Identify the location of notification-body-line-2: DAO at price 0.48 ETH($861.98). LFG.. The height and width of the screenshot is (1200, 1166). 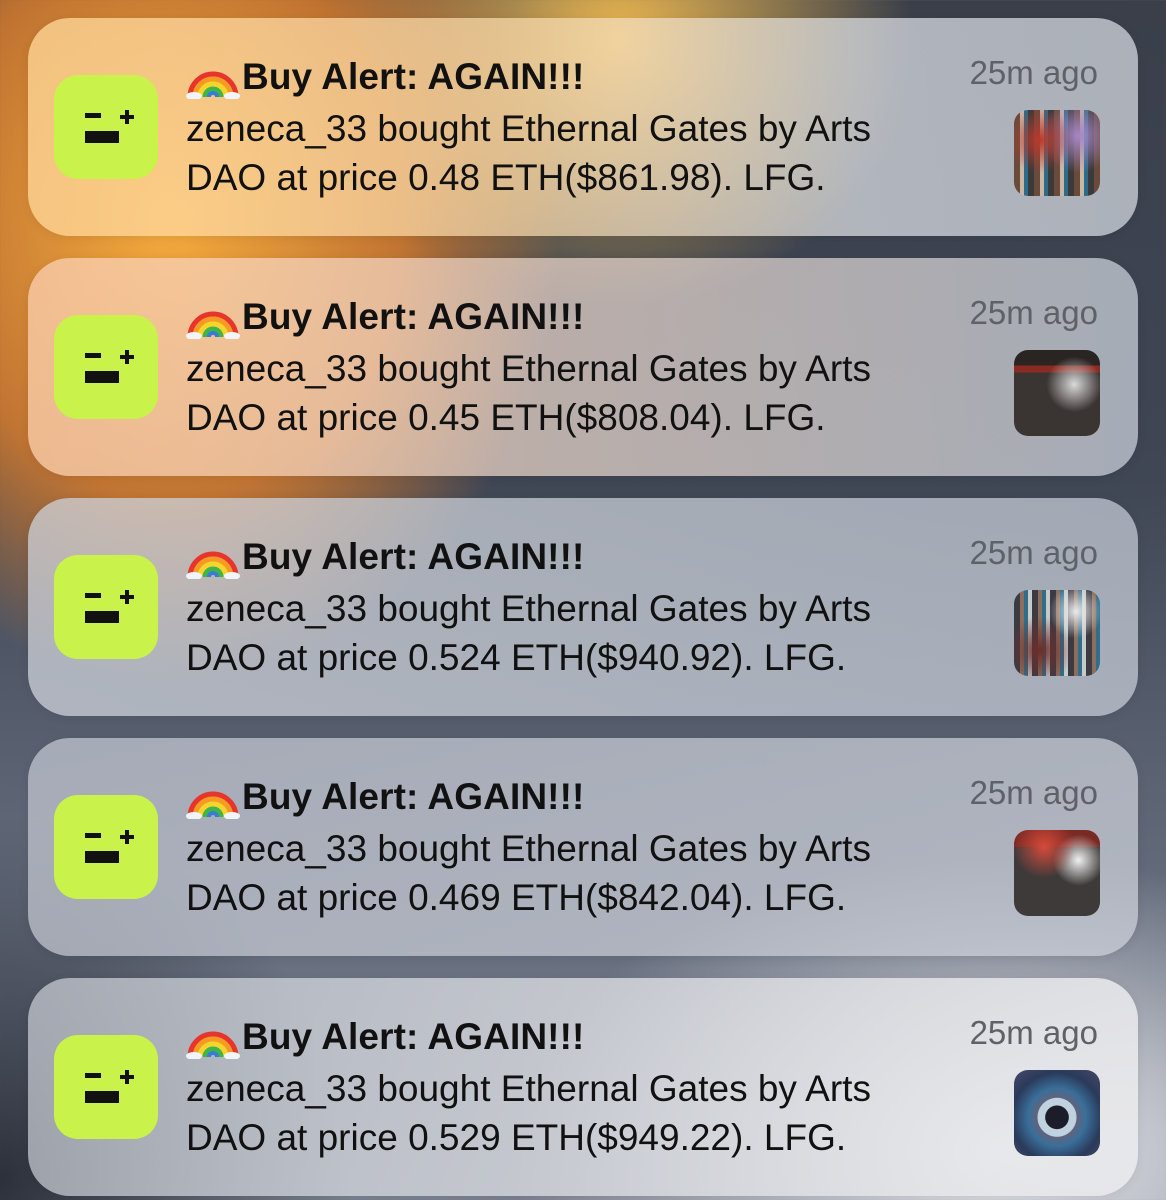
(506, 177).